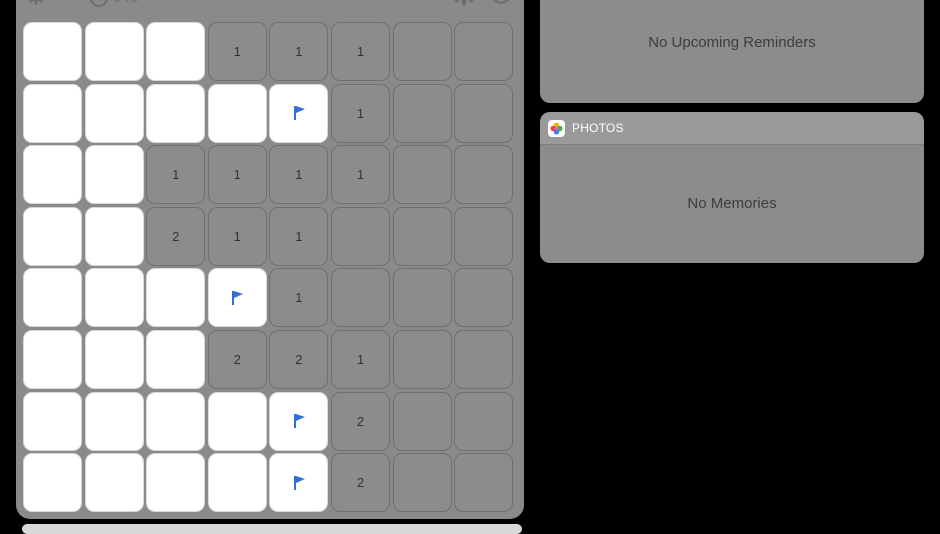 The height and width of the screenshot is (534, 940). I want to click on photos-widget: PHOTOS No Memories, so click(732, 187).